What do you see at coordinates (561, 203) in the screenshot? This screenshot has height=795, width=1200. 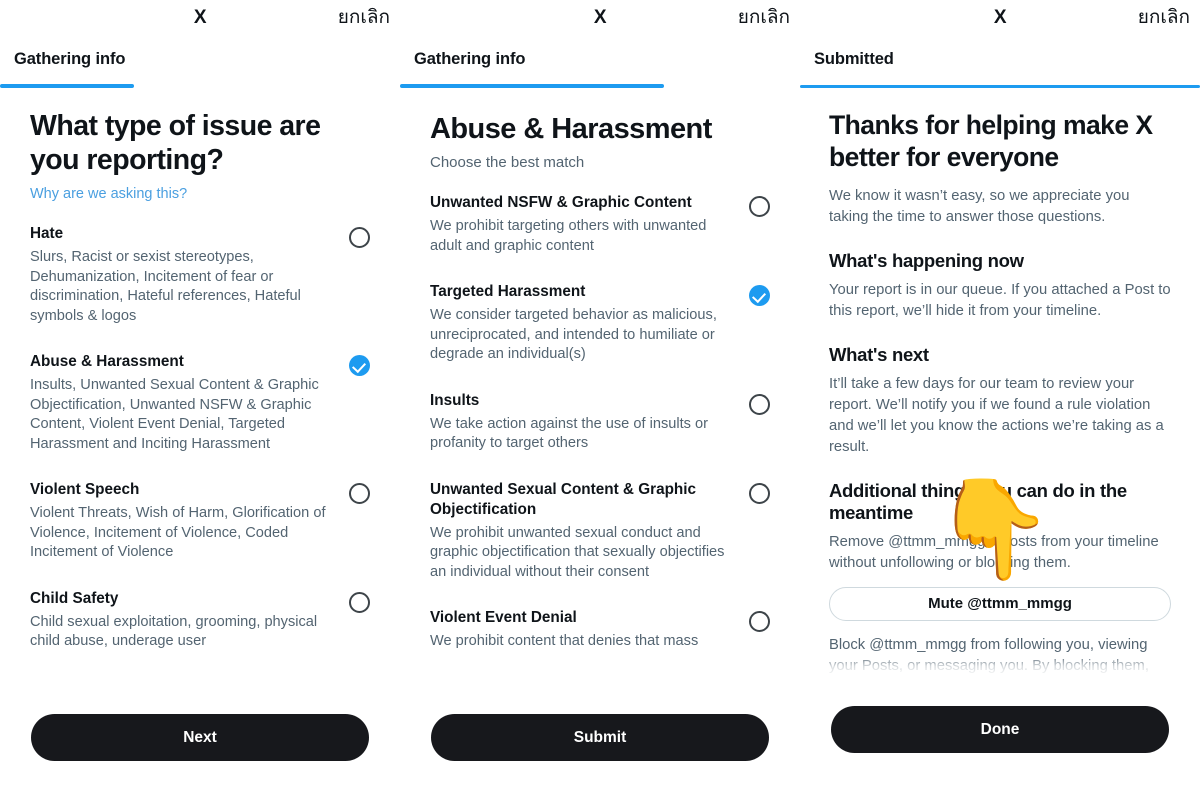 I see `option-title: Unwanted NSFW & Graphic Content` at bounding box center [561, 203].